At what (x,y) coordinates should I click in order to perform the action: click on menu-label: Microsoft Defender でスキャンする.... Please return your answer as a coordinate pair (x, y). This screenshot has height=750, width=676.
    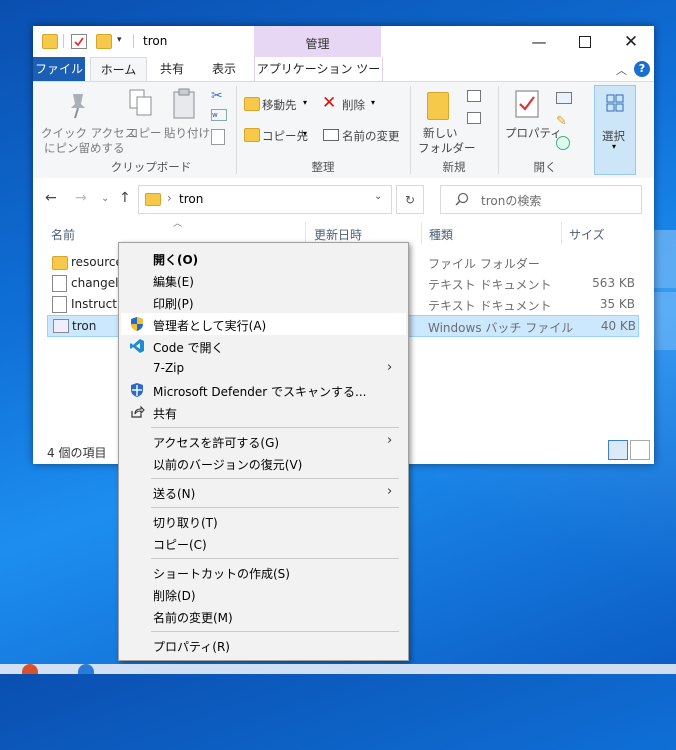
    Looking at the image, I should click on (260, 392).